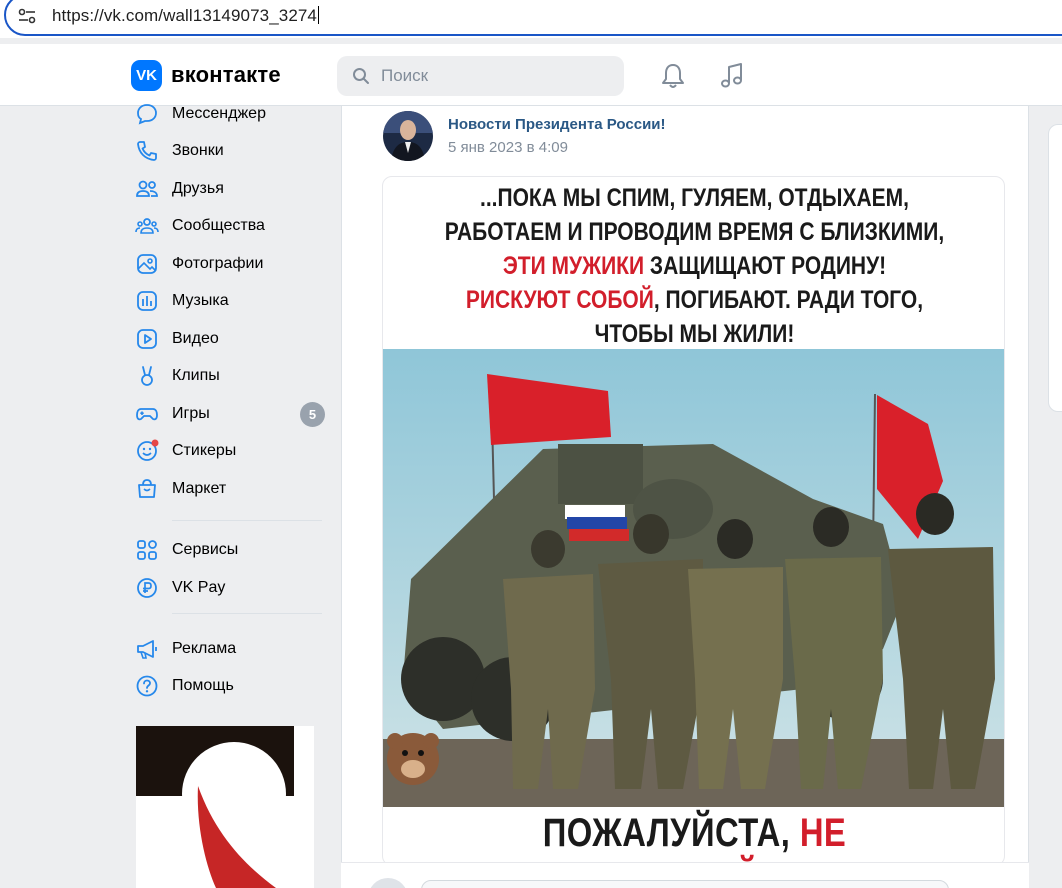 Image resolution: width=1062 pixels, height=888 pixels. I want to click on sidebar-item-photos: Фотографии, so click(232, 264).